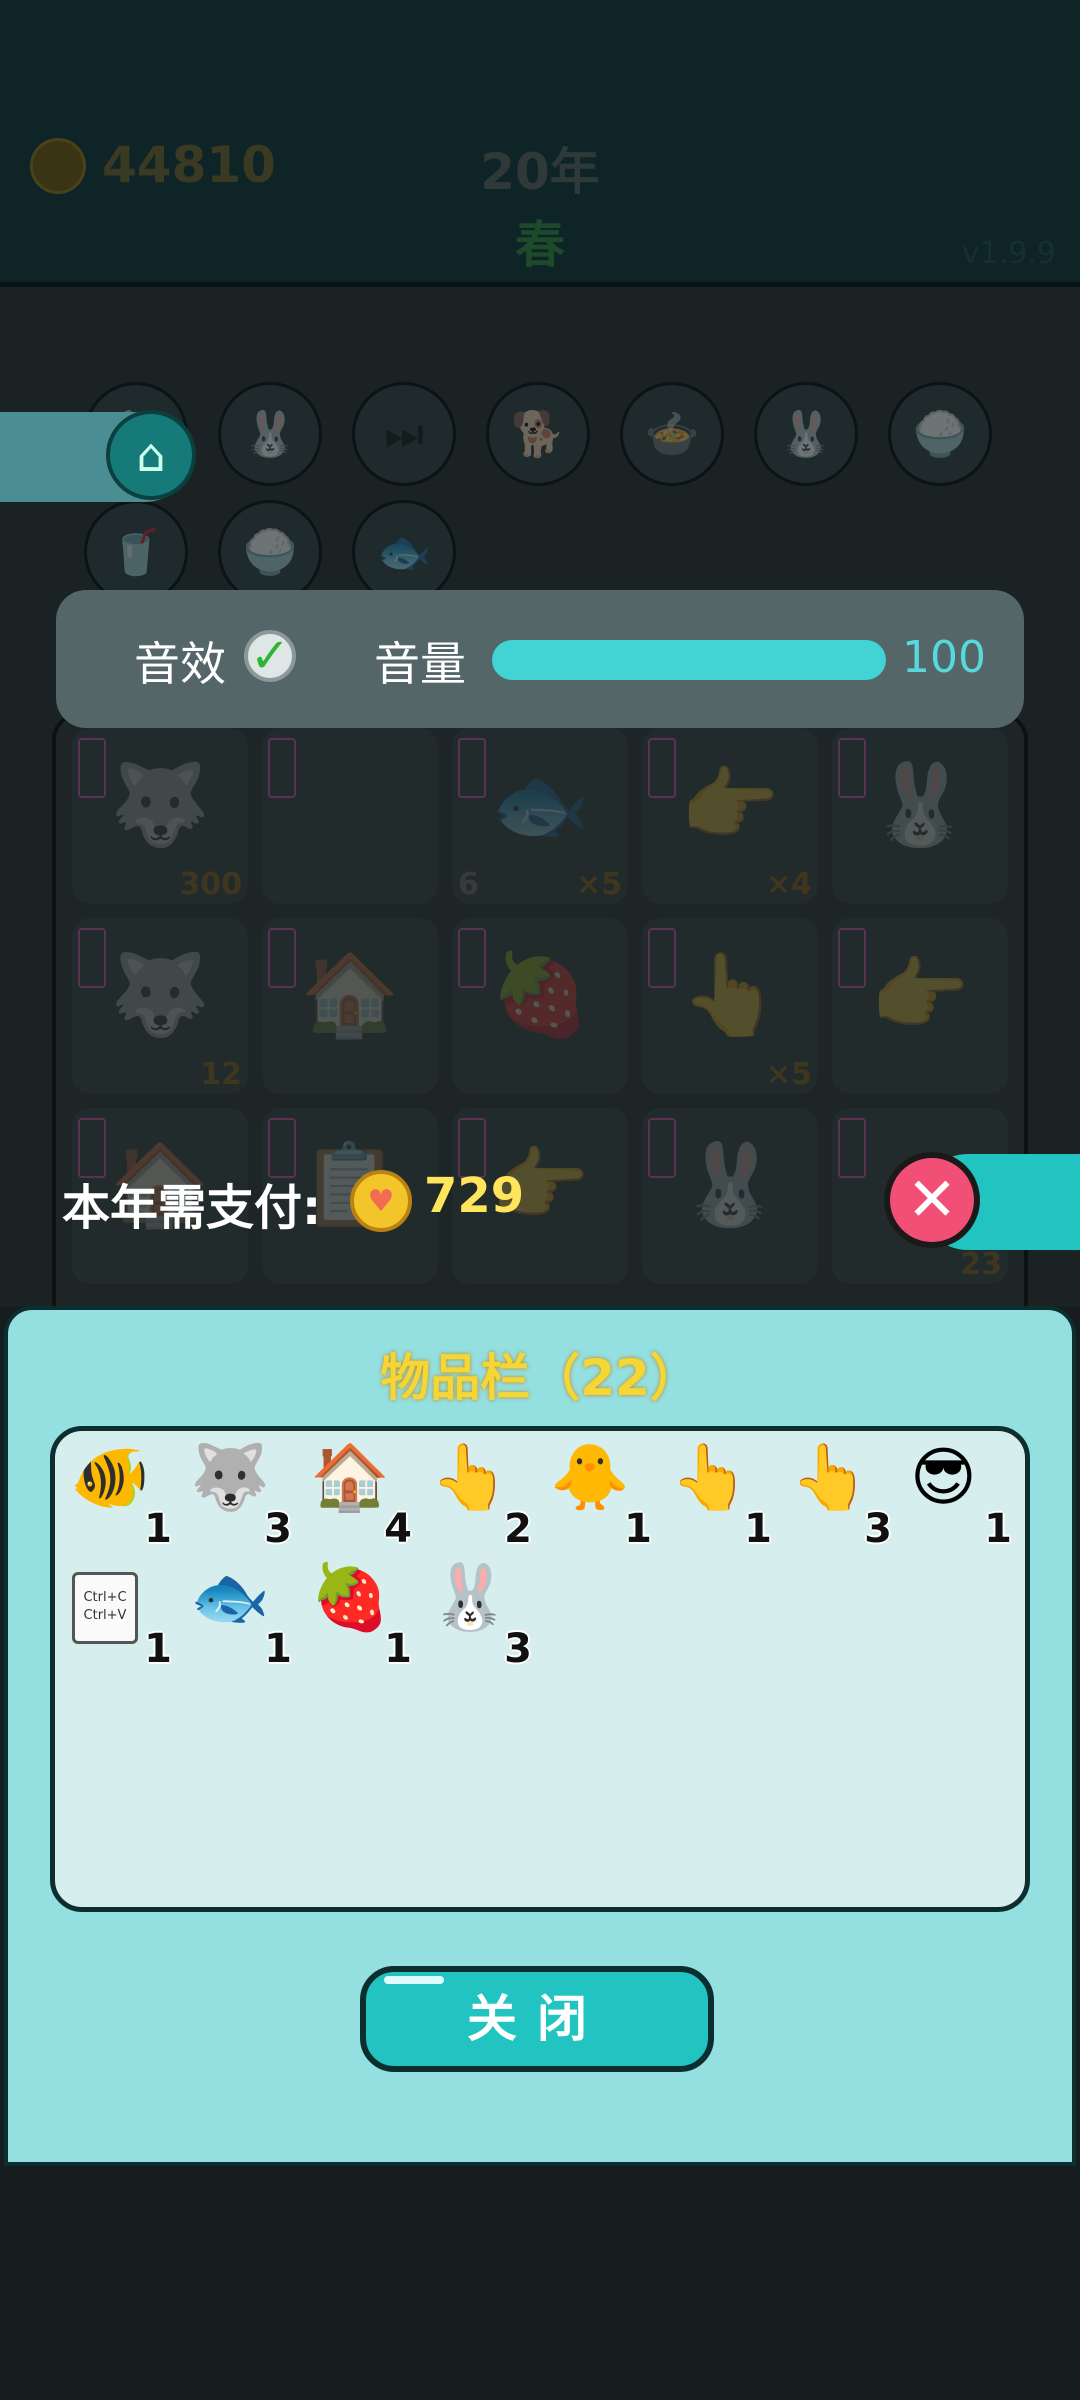 The height and width of the screenshot is (2400, 1080). I want to click on pet-house-icon: 🏠, so click(350, 1478).